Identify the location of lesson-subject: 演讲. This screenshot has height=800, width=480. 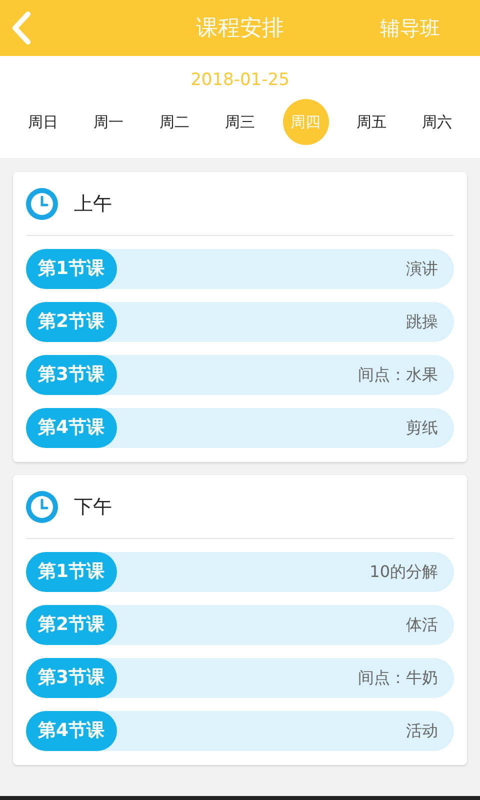
(422, 269).